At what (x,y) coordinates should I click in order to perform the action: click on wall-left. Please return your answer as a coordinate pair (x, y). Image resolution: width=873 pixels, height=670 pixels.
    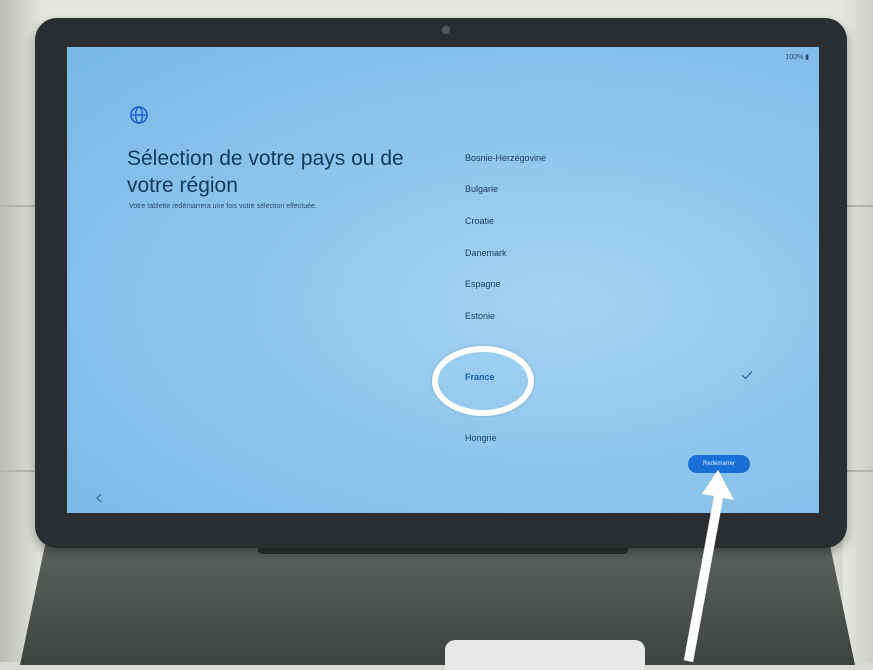
    Looking at the image, I should click on (20, 331).